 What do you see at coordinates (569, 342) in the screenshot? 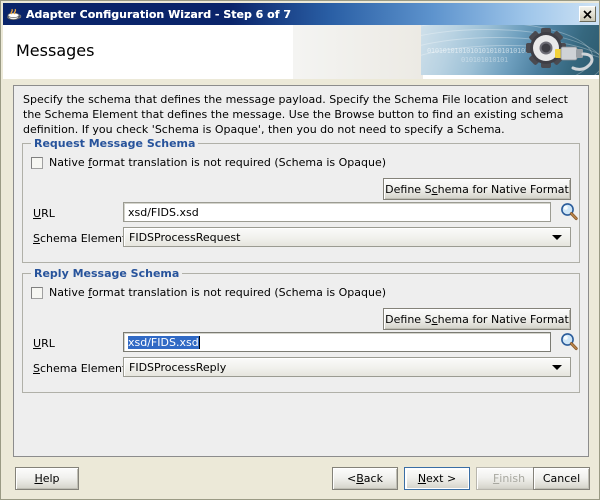
I see `reply-browse-magnifier-icon` at bounding box center [569, 342].